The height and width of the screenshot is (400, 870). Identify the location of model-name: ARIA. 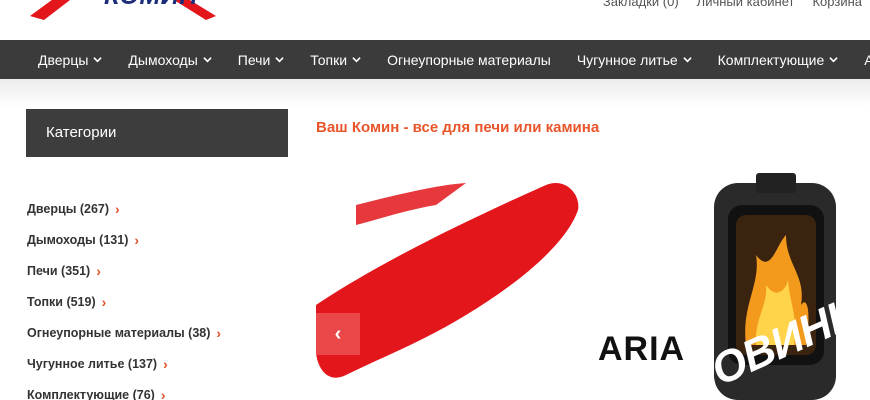
(642, 349).